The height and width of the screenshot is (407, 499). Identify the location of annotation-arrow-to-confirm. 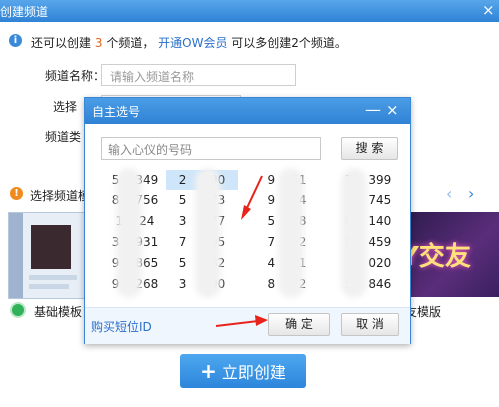
(241, 321).